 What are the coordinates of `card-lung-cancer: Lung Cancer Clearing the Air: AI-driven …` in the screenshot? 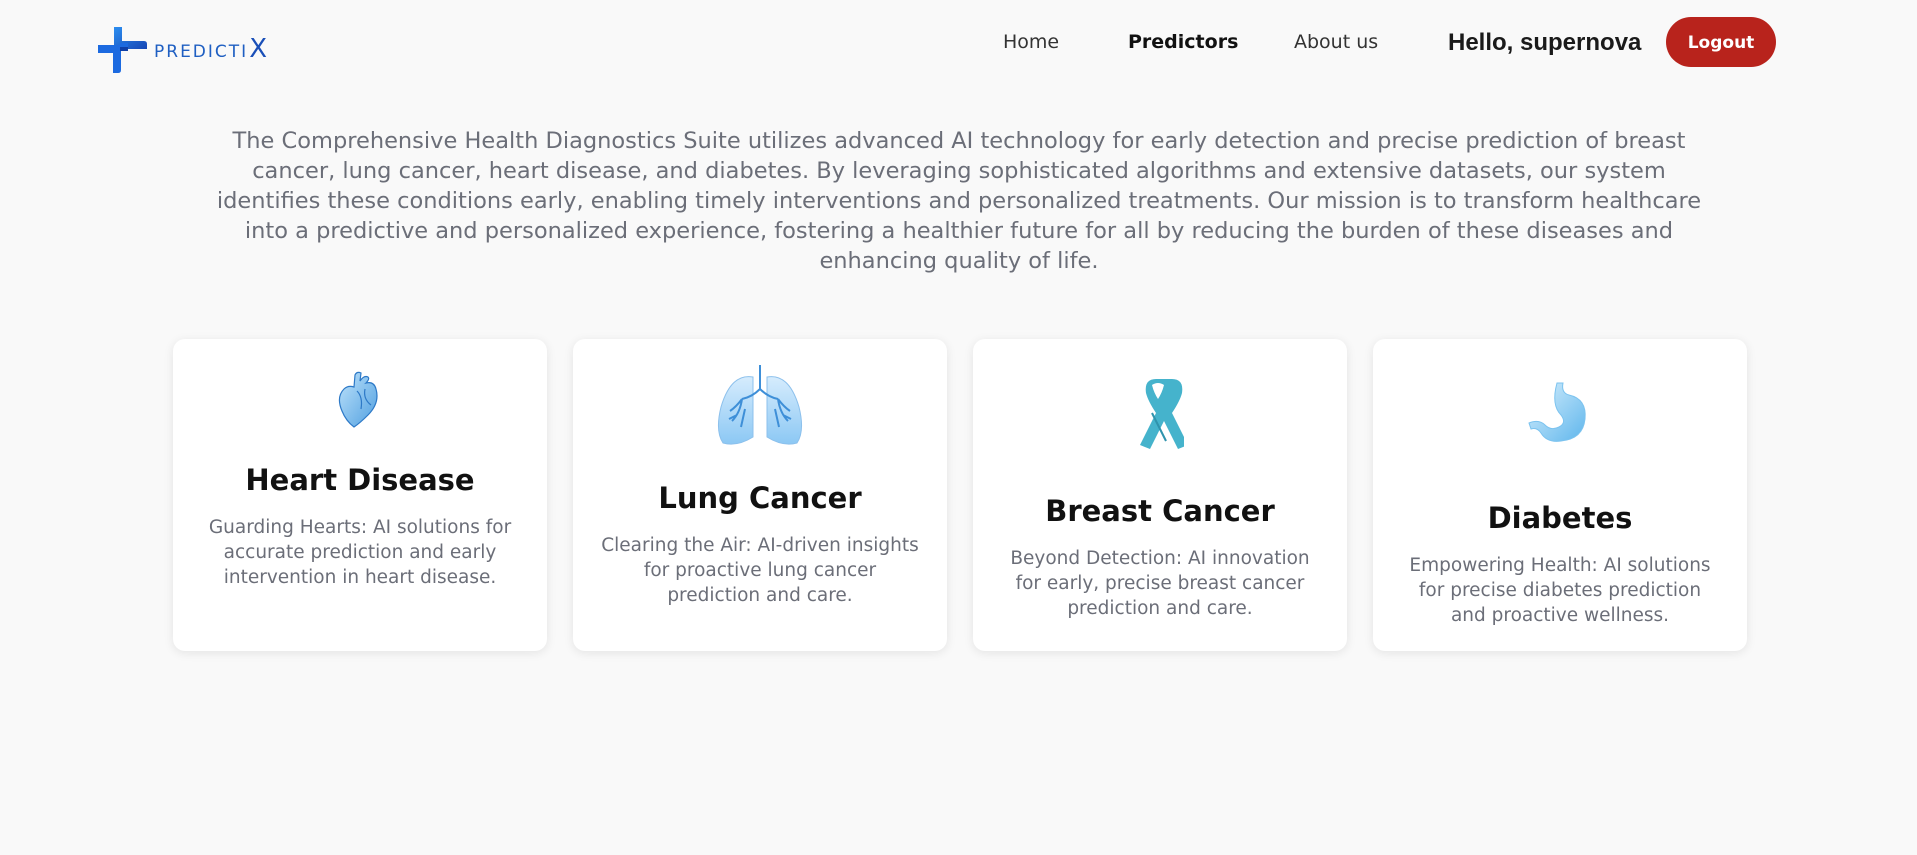 It's located at (760, 495).